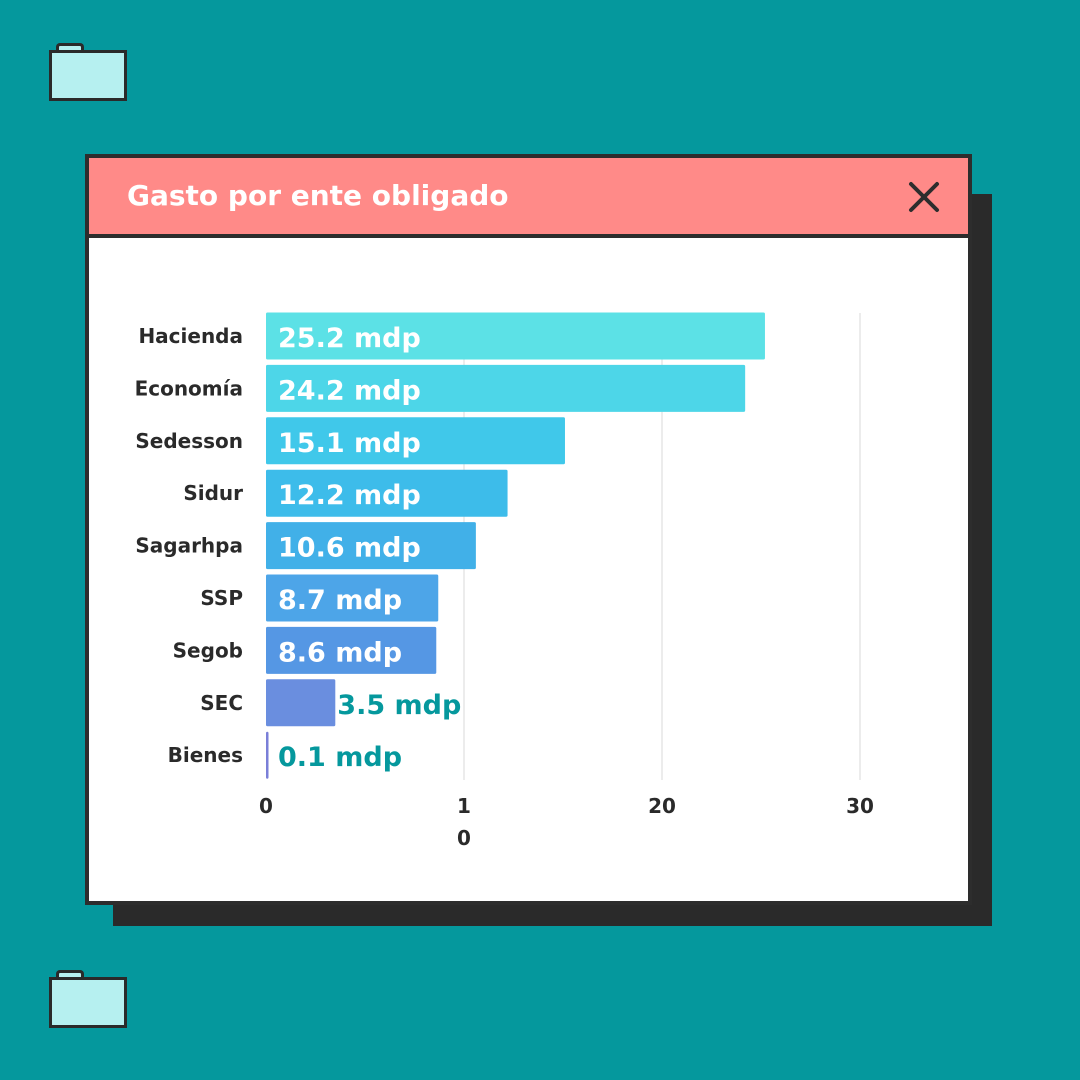 This screenshot has width=1080, height=1080. I want to click on data-label: 10.6 mdp, so click(349, 548).